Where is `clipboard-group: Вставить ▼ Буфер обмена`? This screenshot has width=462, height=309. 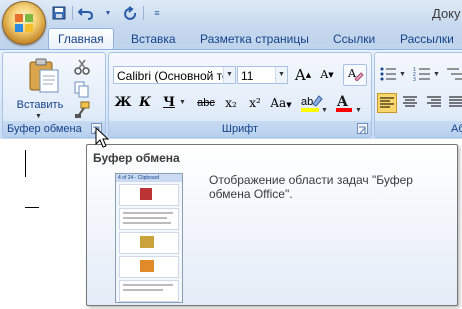
clipboard-group: Вставить ▼ Буфер обмена is located at coordinates (54, 95).